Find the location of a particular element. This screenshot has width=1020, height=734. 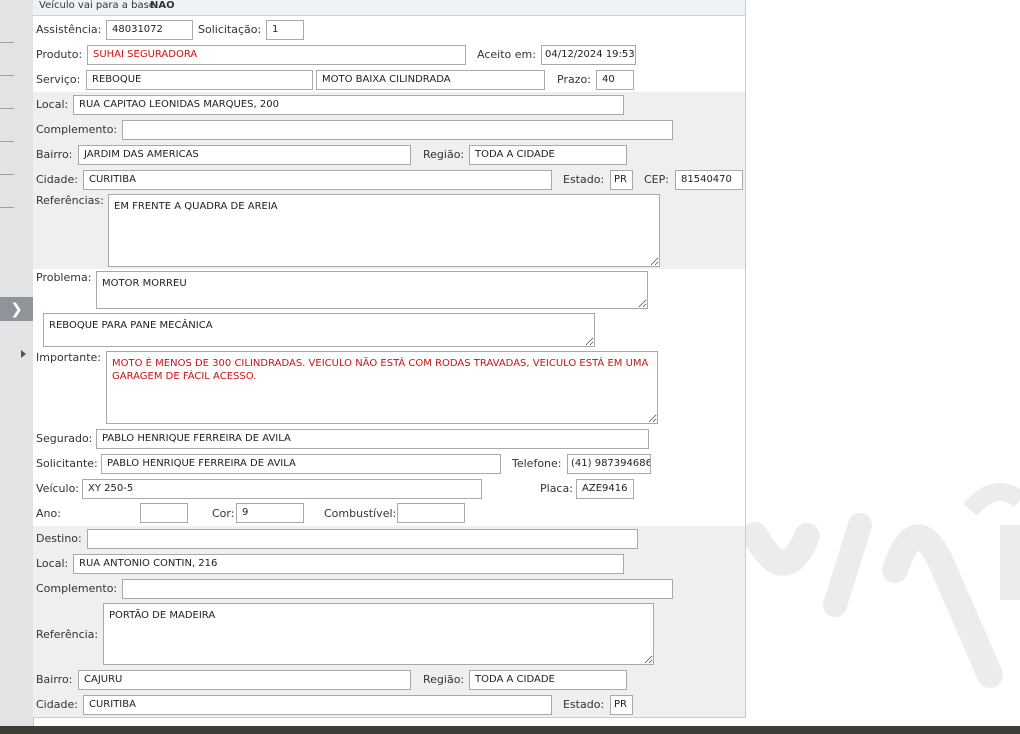

servico-tipo-field: MOTO BAIXA CILINDRADA is located at coordinates (430, 80).